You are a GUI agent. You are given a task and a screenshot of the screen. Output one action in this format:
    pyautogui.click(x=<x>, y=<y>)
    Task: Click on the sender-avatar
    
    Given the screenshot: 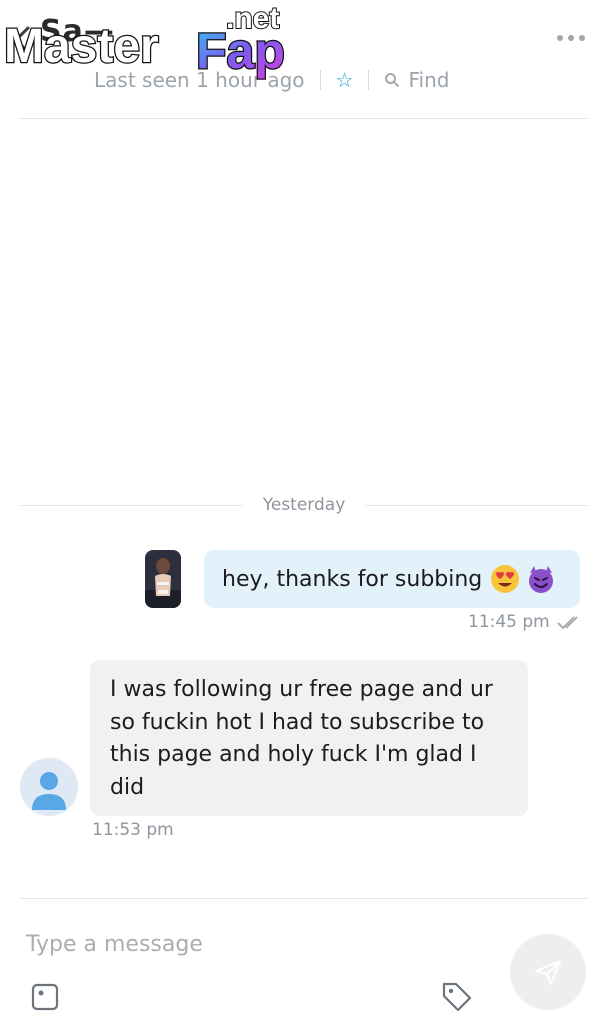 What is the action you would take?
    pyautogui.click(x=163, y=579)
    